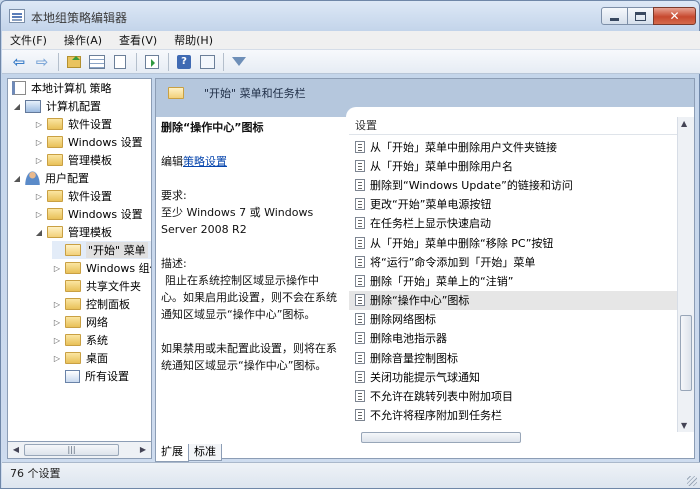  What do you see at coordinates (143, 449) in the screenshot?
I see `scroll-right-icon: ▶` at bounding box center [143, 449].